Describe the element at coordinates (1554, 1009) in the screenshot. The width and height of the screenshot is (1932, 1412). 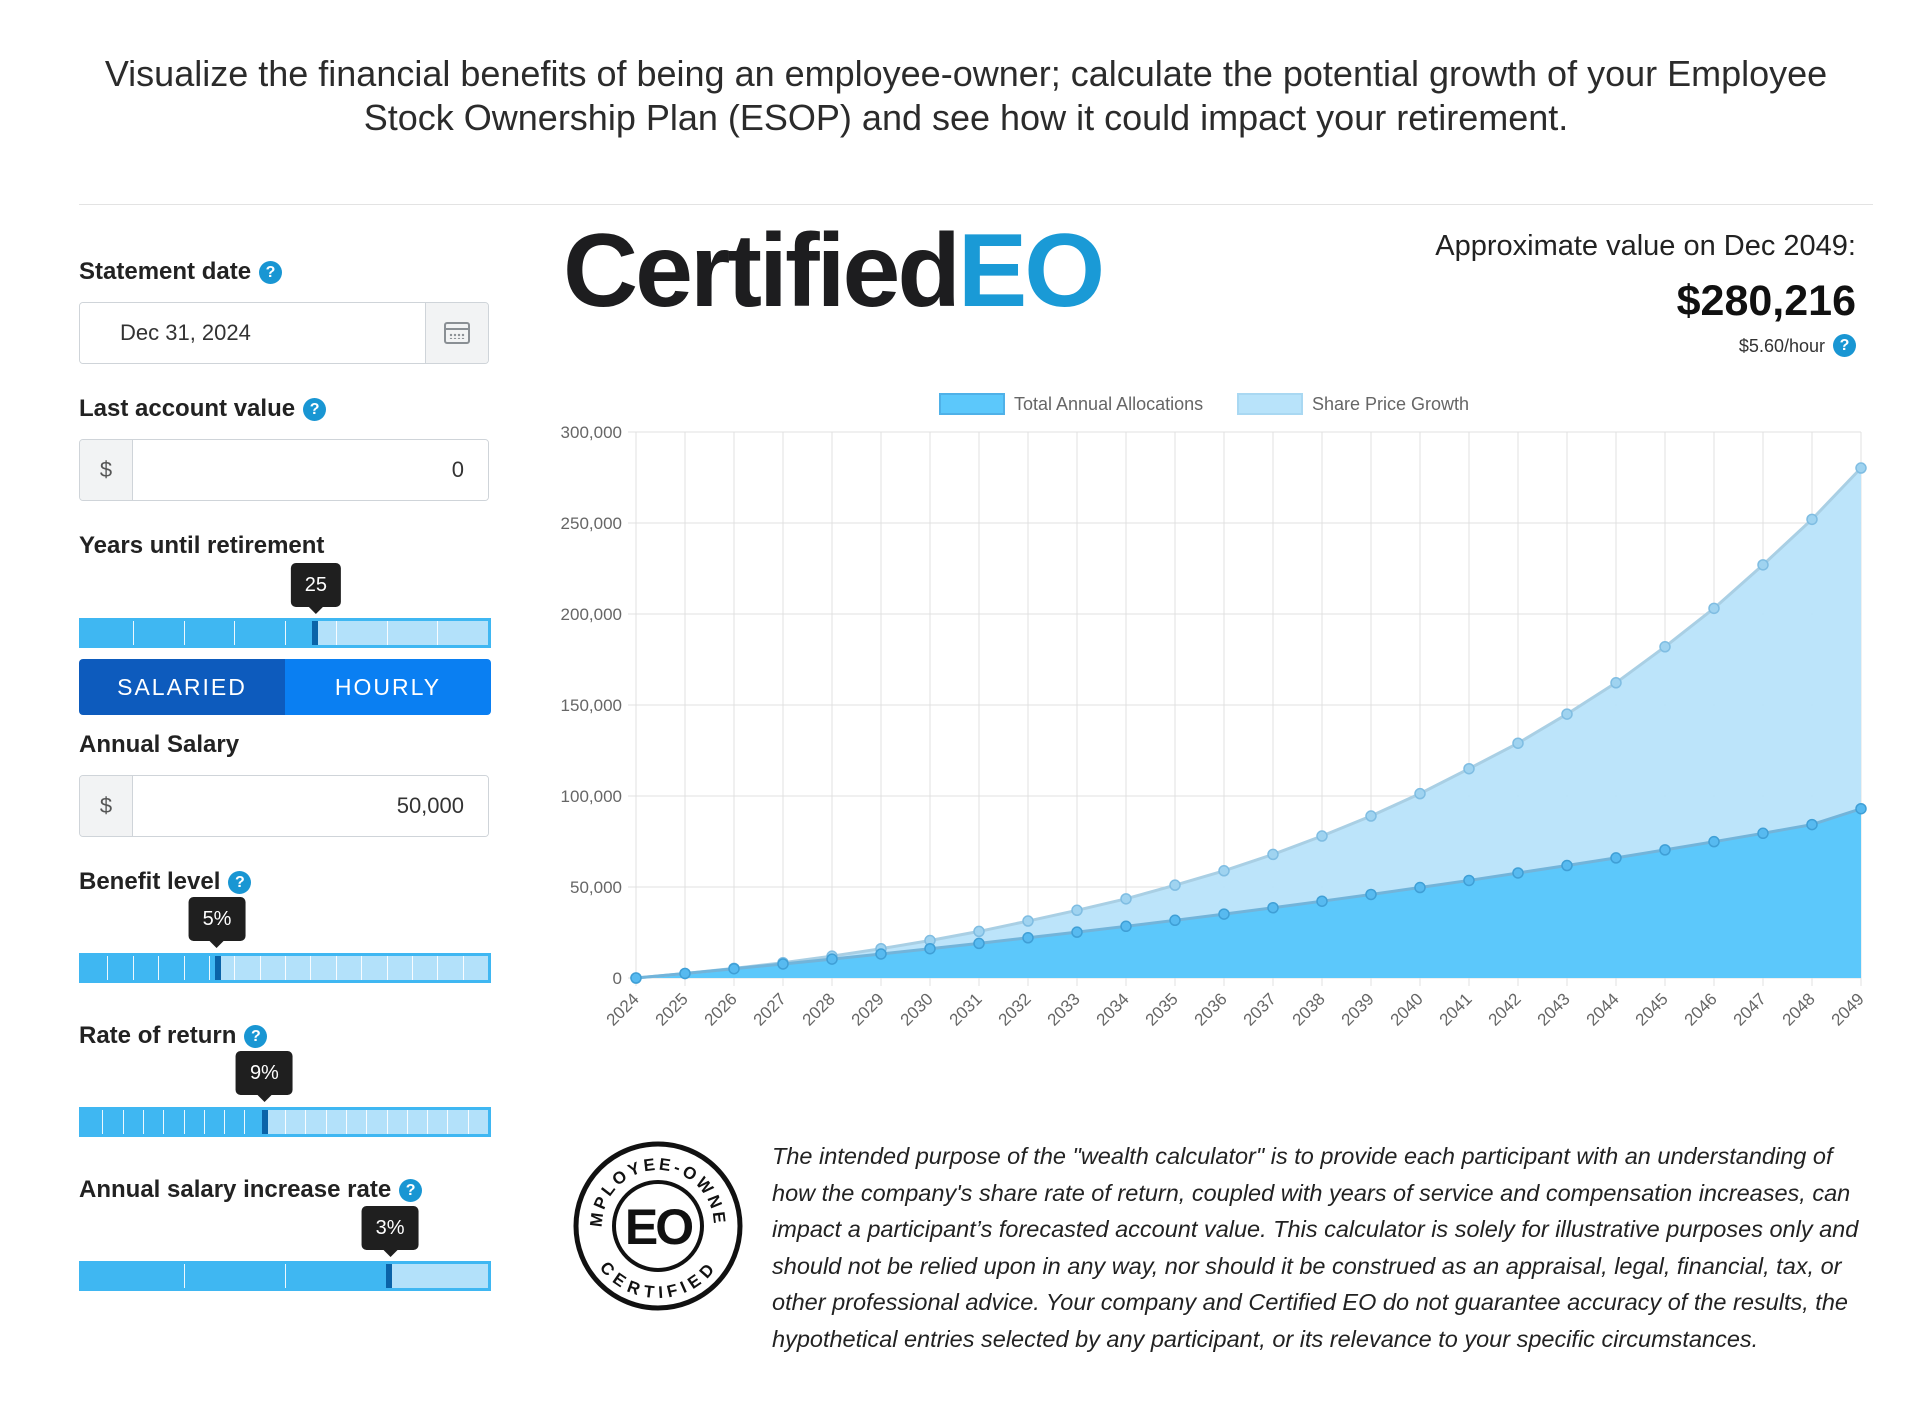
I see `x-tick-label: 2043` at that location.